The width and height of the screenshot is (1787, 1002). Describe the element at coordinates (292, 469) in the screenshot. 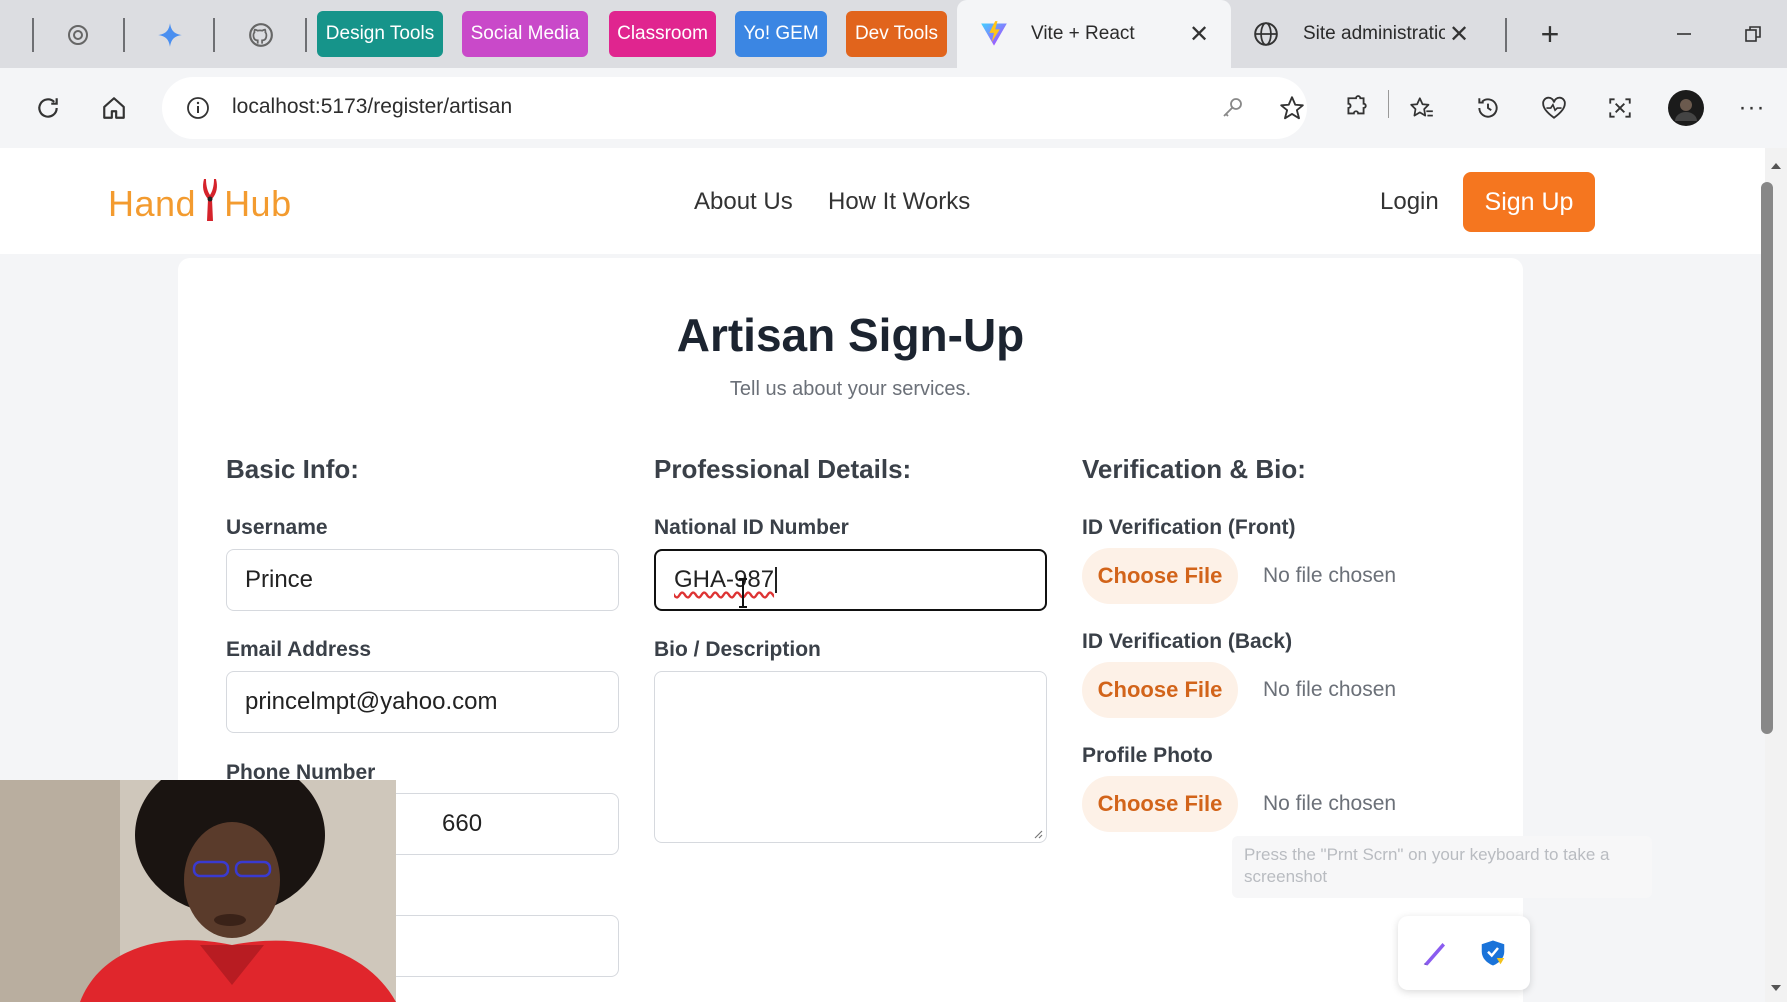

I see `basic-info-heading: Basic Info:` at that location.